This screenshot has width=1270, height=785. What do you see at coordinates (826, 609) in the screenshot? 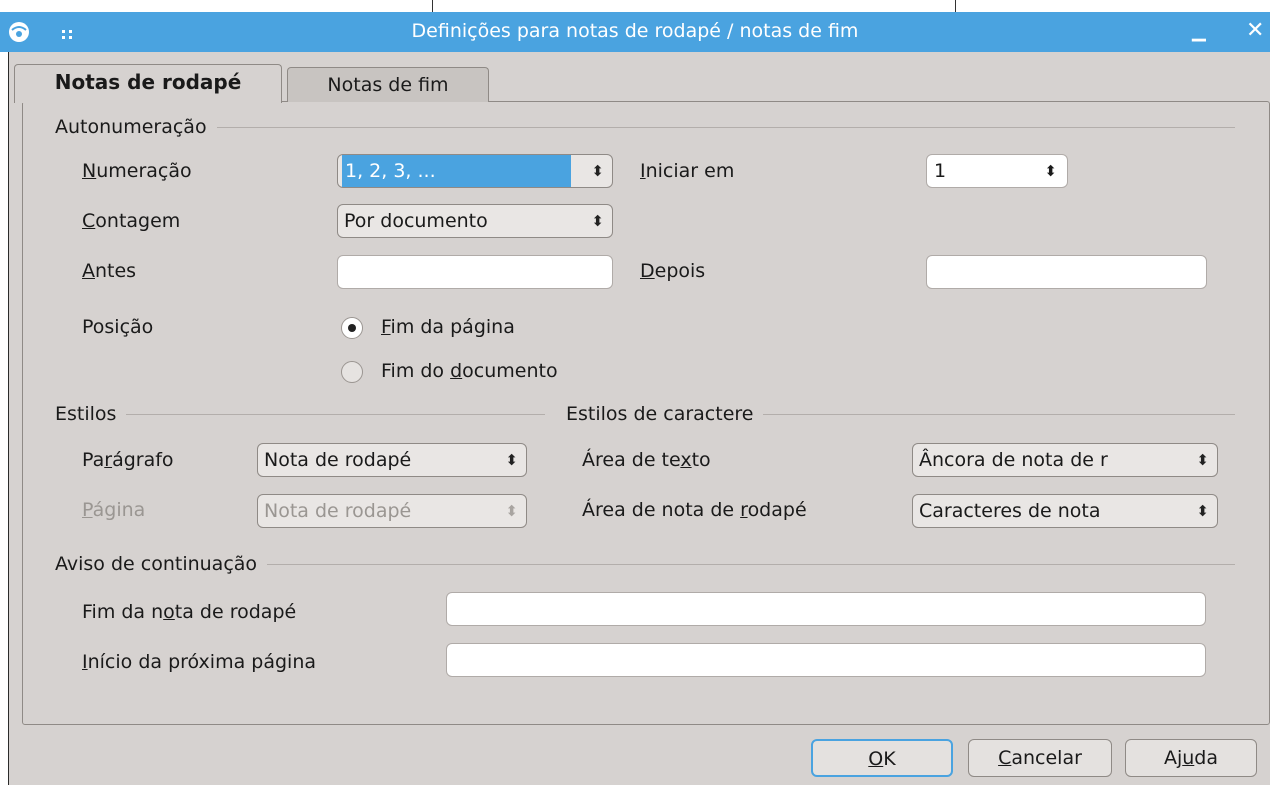
I see `end-of-footnote-input` at bounding box center [826, 609].